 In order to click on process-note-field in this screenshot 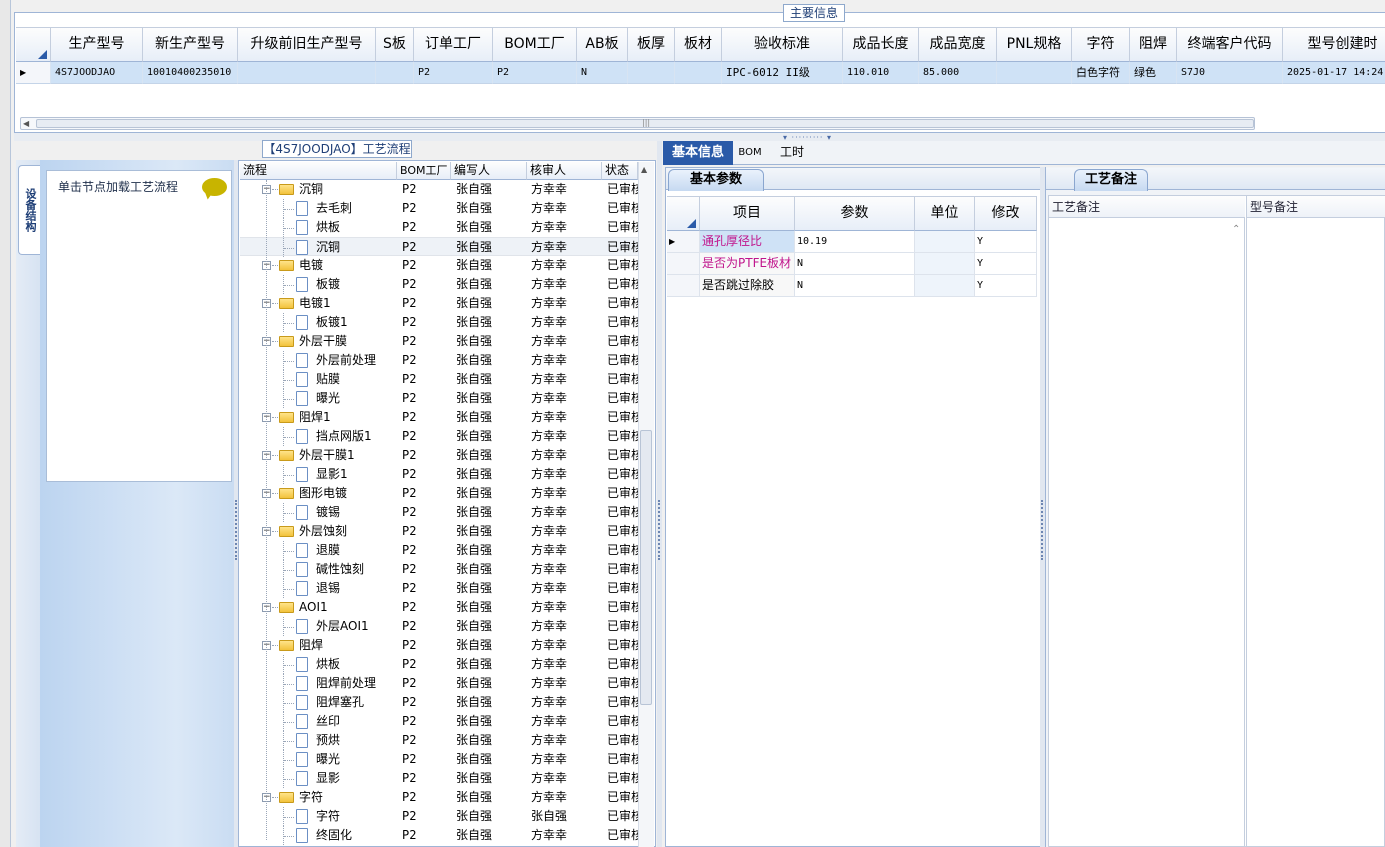, I will do `click(1147, 521)`.